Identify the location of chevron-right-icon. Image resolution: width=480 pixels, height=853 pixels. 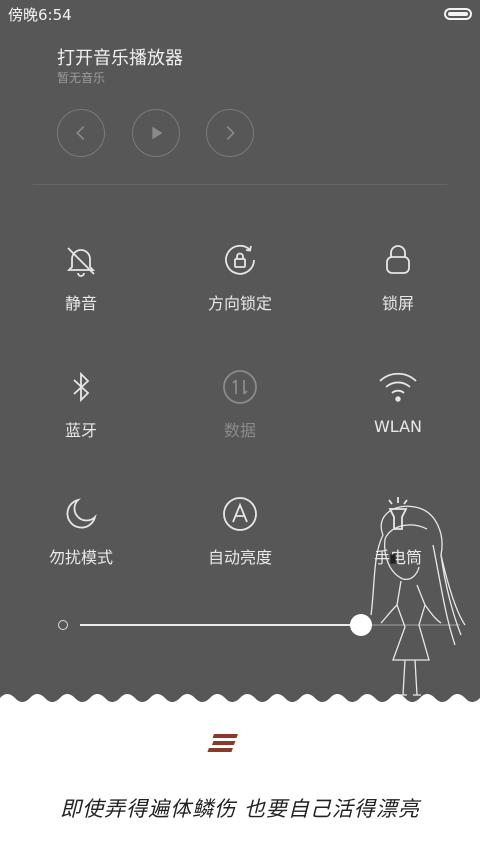
(230, 133).